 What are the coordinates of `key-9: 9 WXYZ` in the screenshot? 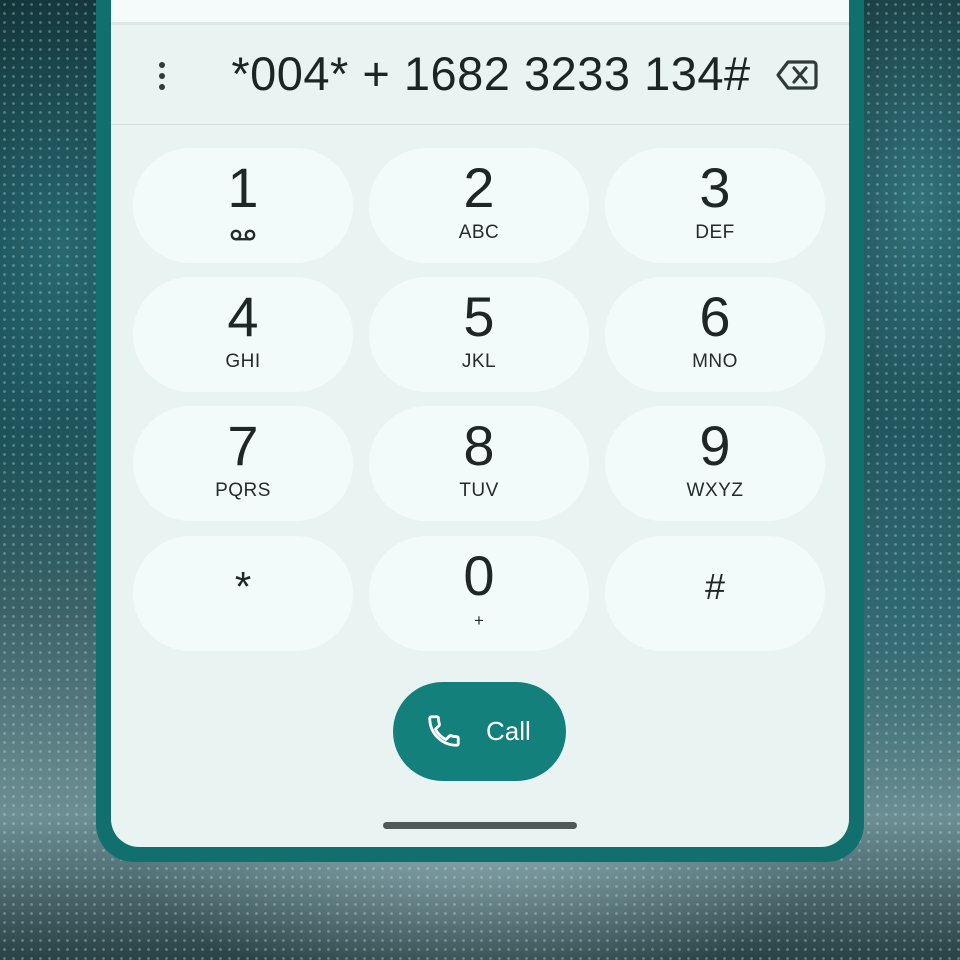 It's located at (715, 463).